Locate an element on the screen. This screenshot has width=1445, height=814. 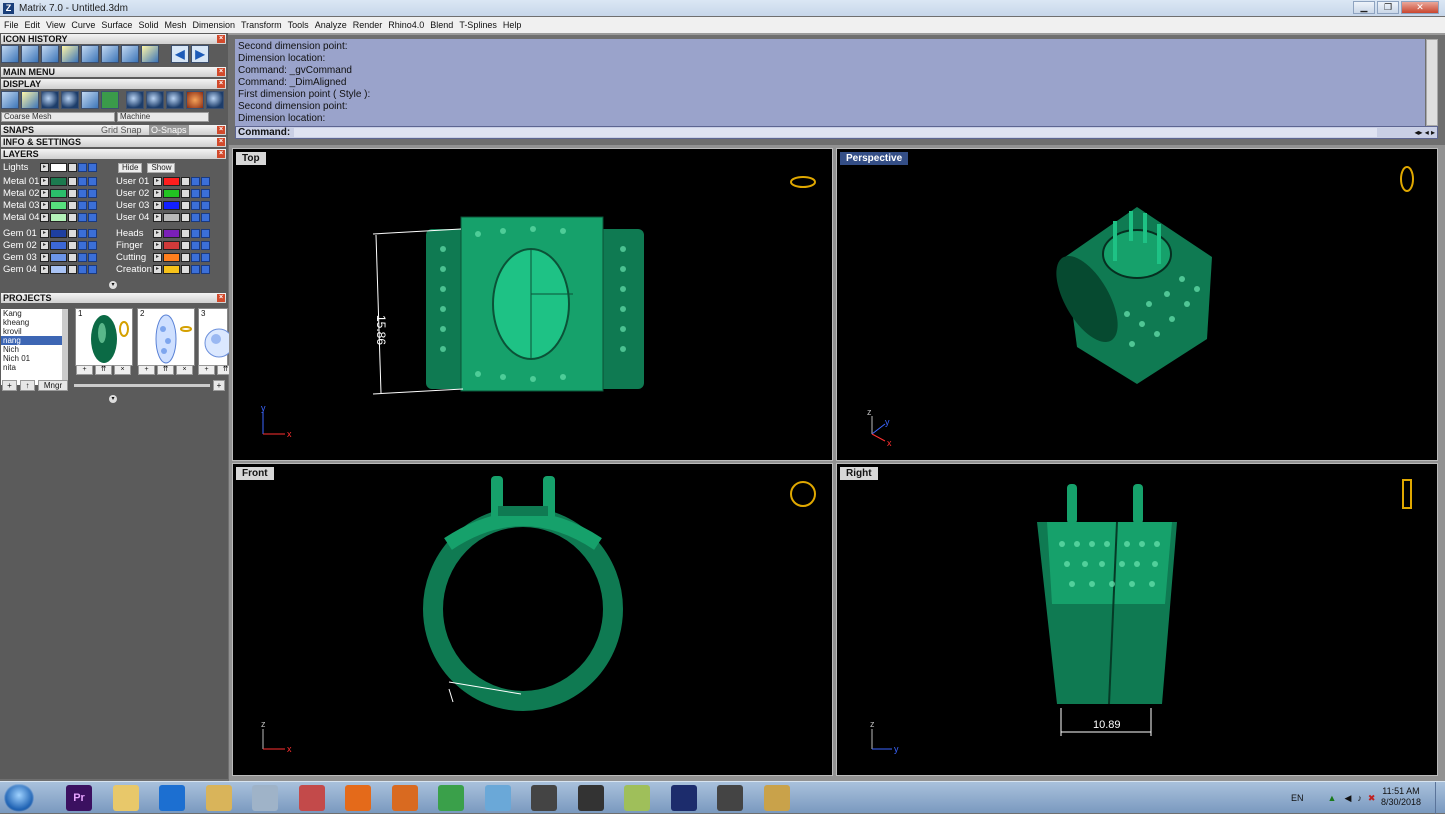
mesh-select: Coarse Mesh is located at coordinates (58, 117).